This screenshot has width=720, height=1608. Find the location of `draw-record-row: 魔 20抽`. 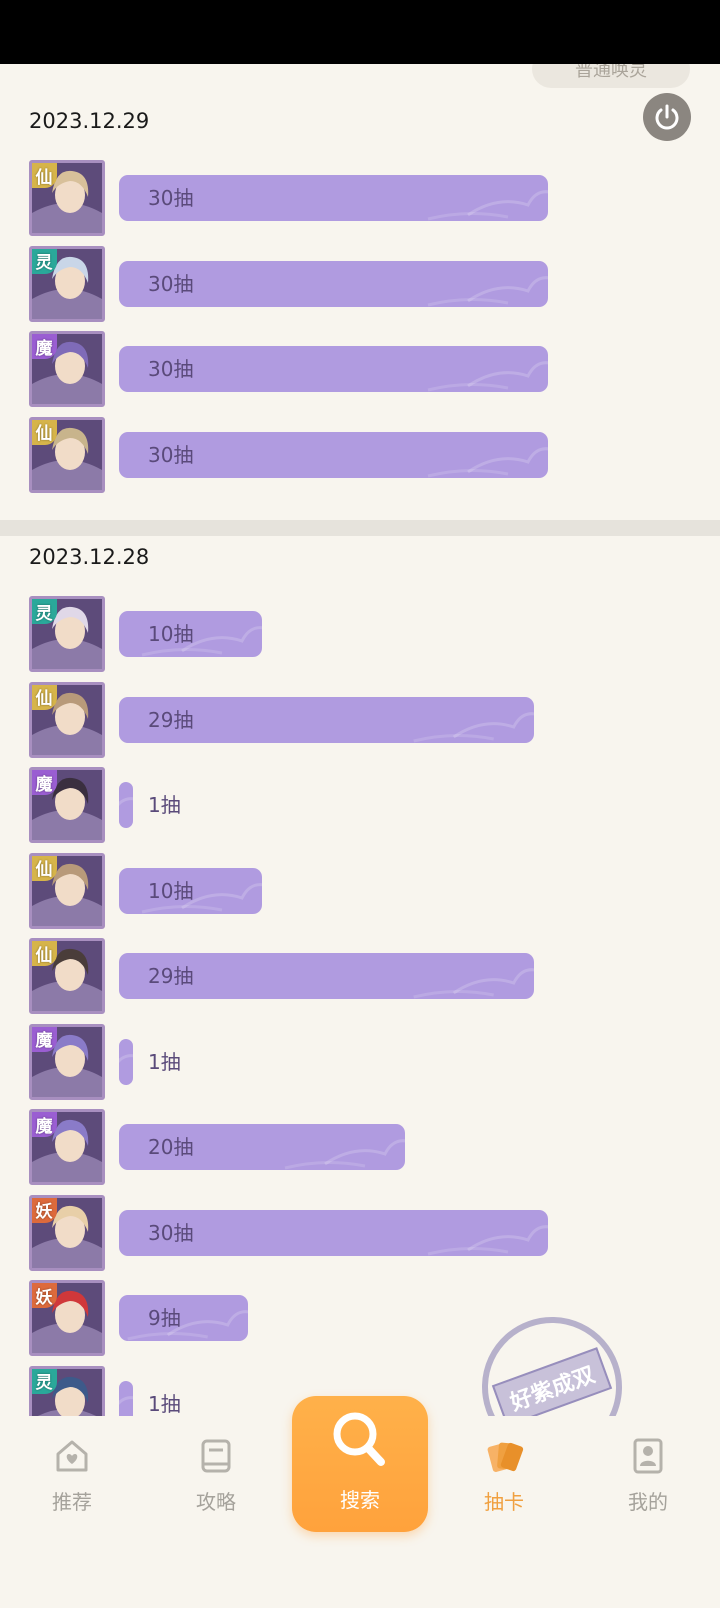

draw-record-row: 魔 20抽 is located at coordinates (360, 1147).